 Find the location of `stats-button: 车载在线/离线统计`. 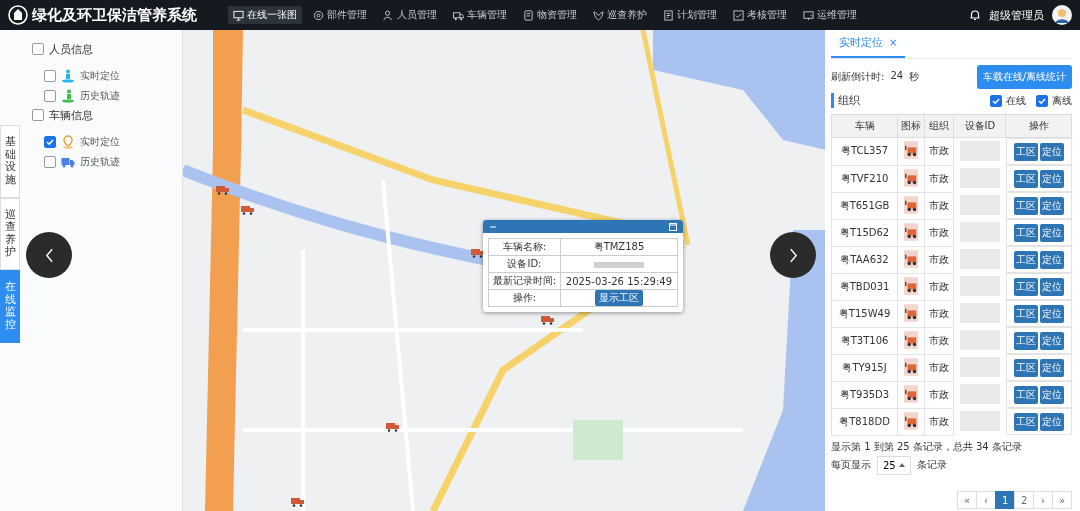

stats-button: 车载在线/离线统计 is located at coordinates (1024, 77).